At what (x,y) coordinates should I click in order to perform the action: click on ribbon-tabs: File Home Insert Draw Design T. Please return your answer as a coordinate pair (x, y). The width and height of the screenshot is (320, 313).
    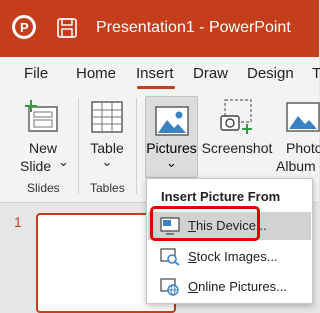
    Looking at the image, I should click on (160, 73).